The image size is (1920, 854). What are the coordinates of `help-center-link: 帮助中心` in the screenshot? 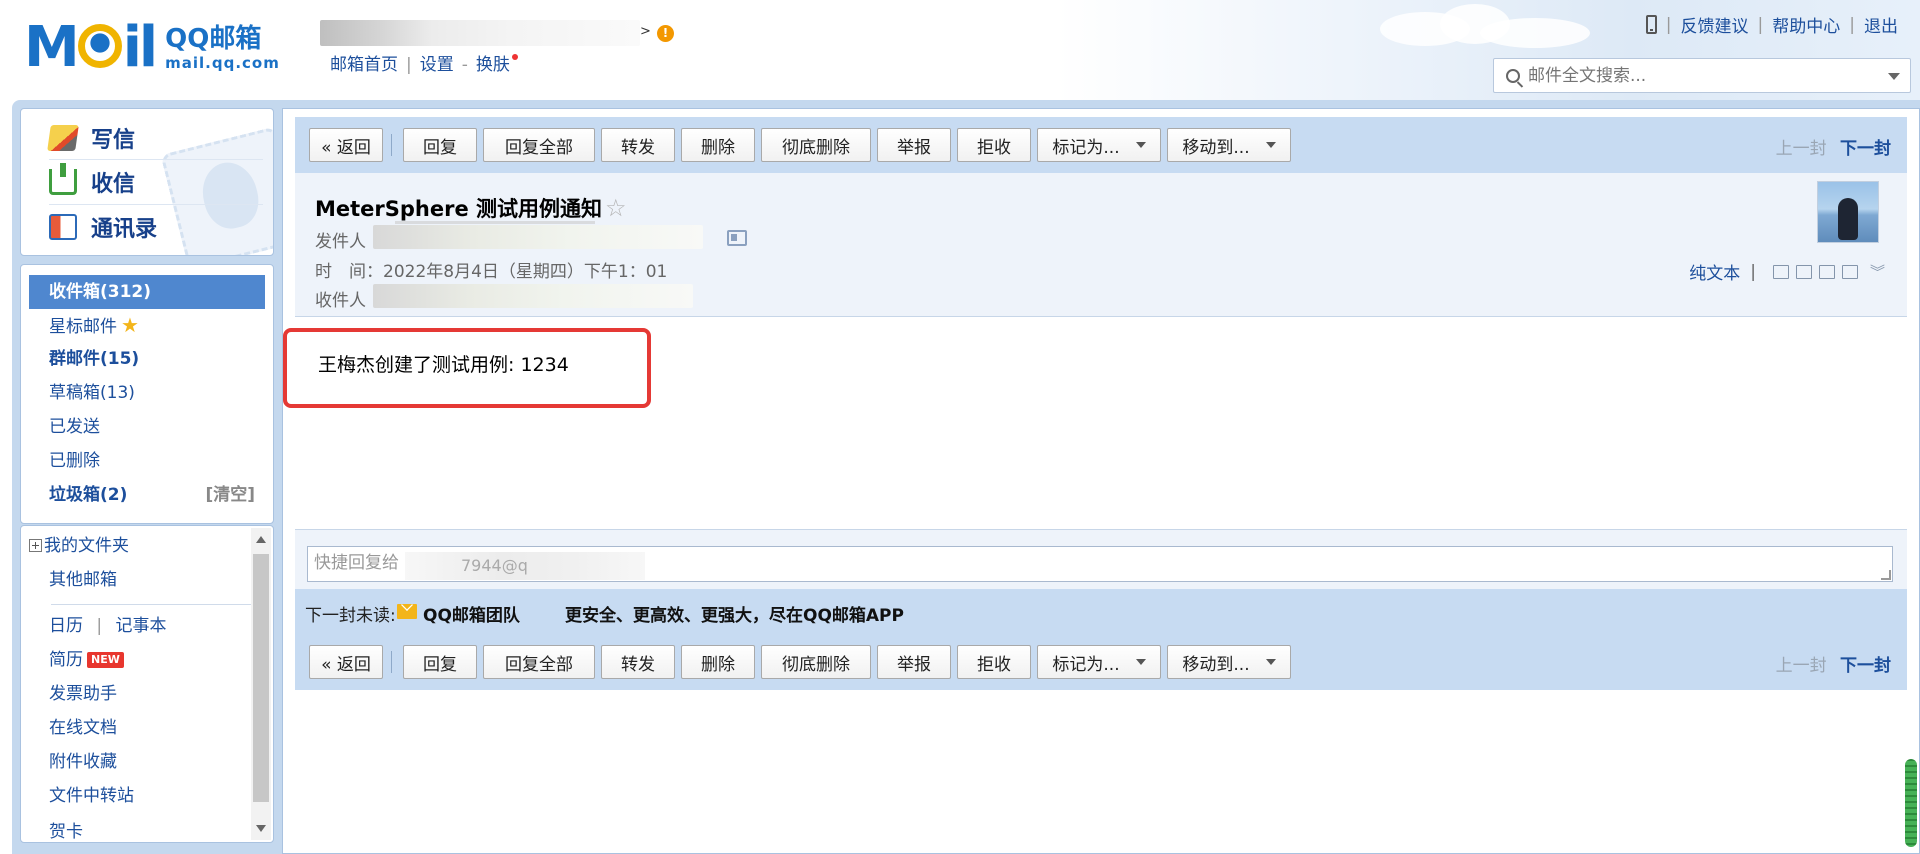 It's located at (1806, 24).